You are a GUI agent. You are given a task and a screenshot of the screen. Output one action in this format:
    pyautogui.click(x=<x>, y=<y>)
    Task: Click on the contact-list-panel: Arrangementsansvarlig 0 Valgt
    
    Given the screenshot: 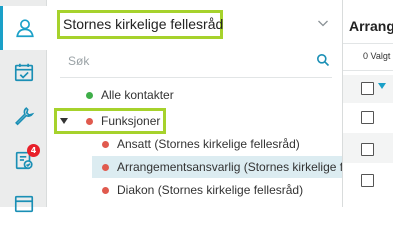 What is the action you would take?
    pyautogui.click(x=367, y=103)
    